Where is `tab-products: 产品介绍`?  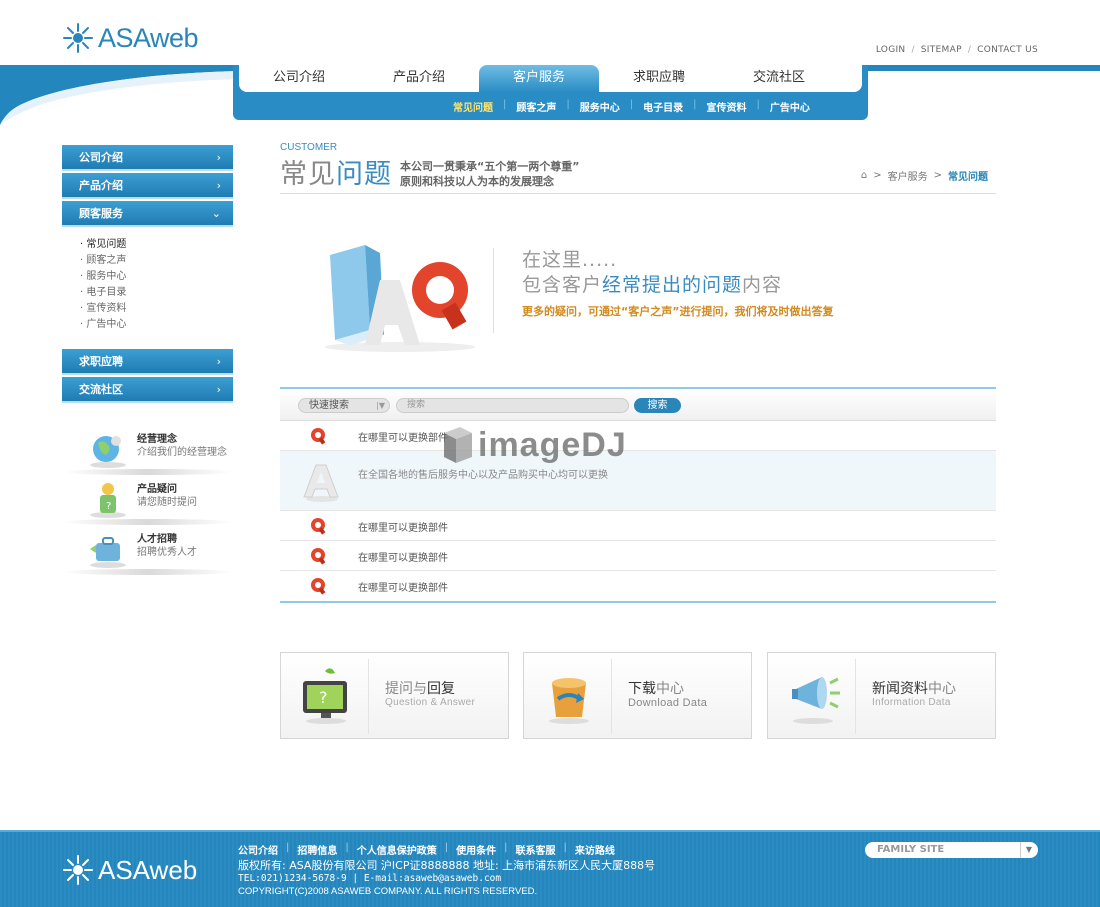
tab-products: 产品介绍 is located at coordinates (419, 78).